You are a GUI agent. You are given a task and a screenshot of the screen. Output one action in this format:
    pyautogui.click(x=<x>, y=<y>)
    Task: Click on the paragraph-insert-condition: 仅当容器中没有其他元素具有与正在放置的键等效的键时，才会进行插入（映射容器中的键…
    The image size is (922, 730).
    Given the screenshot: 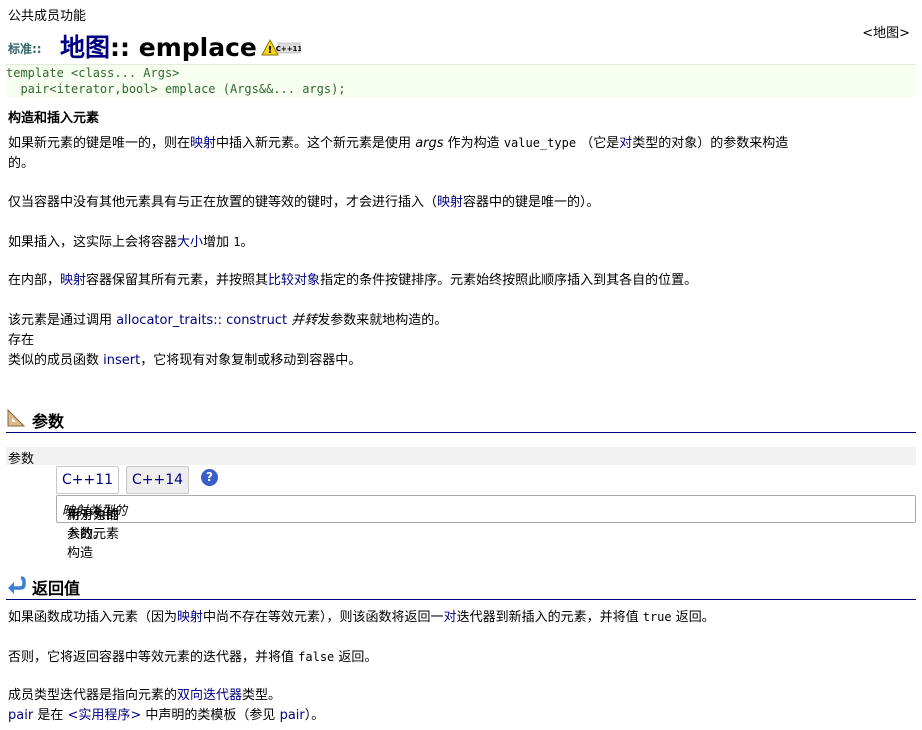 What is the action you would take?
    pyautogui.click(x=304, y=202)
    